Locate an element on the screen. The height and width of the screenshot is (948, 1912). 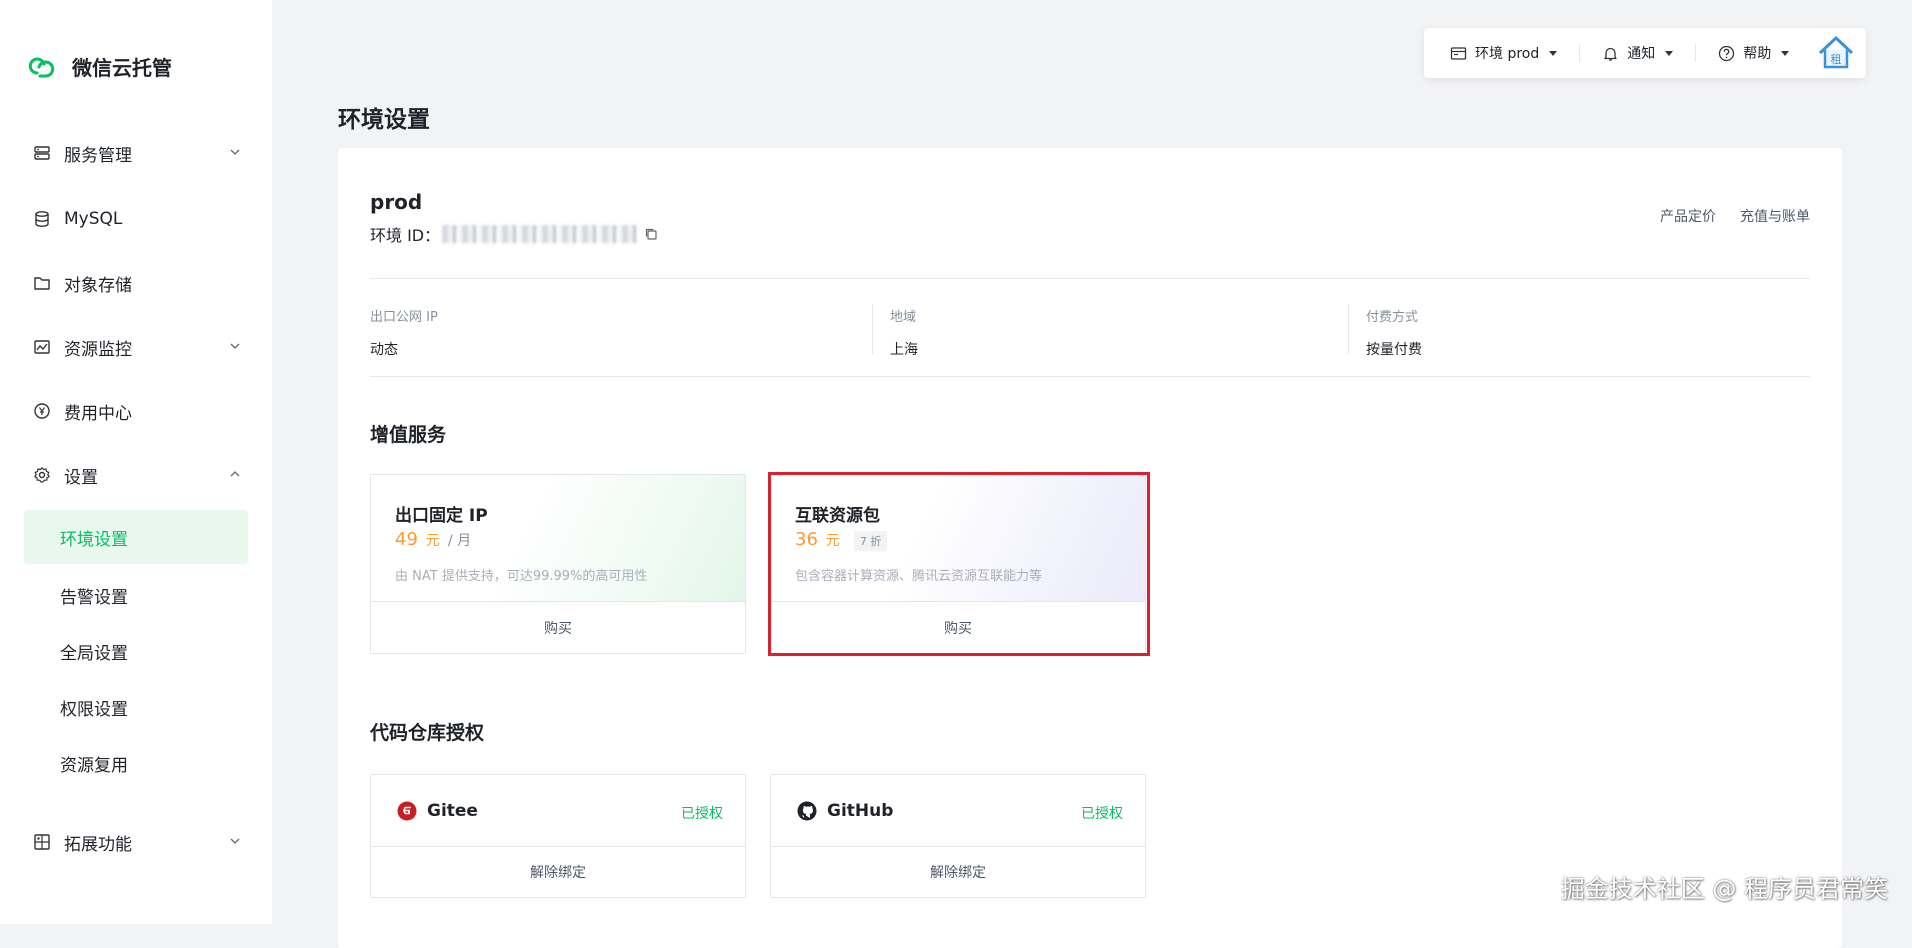
info-divider is located at coordinates (872, 329).